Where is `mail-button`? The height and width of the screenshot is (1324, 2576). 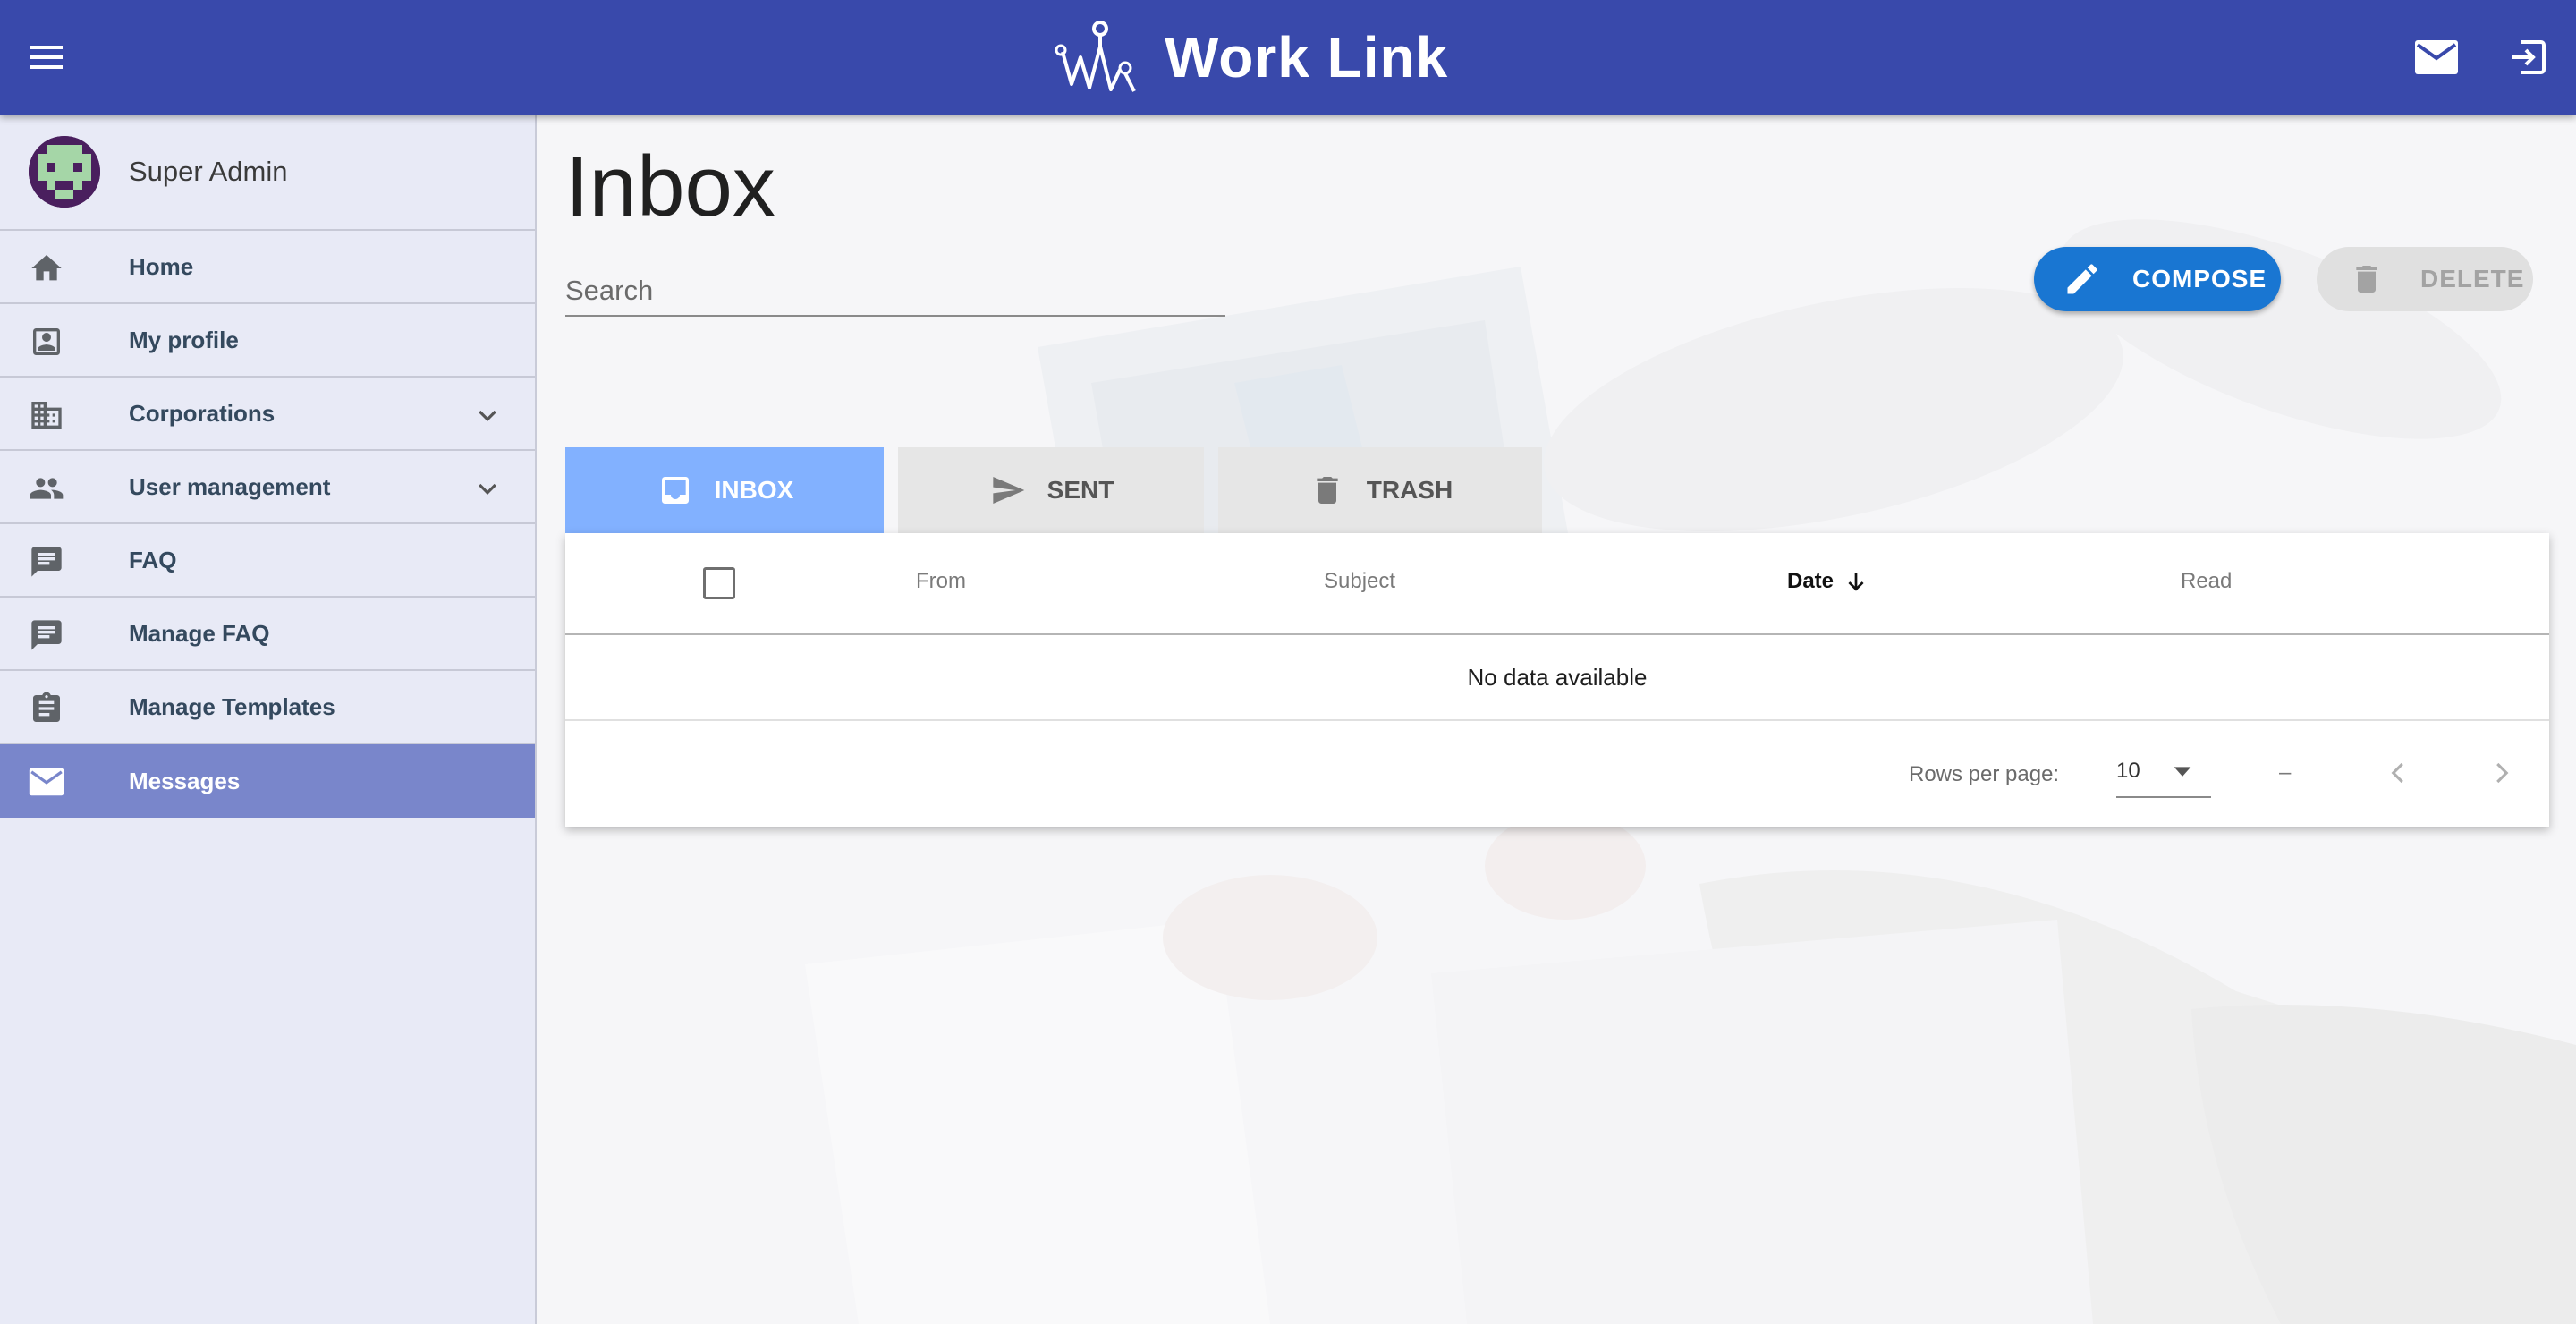
mail-button is located at coordinates (2436, 57).